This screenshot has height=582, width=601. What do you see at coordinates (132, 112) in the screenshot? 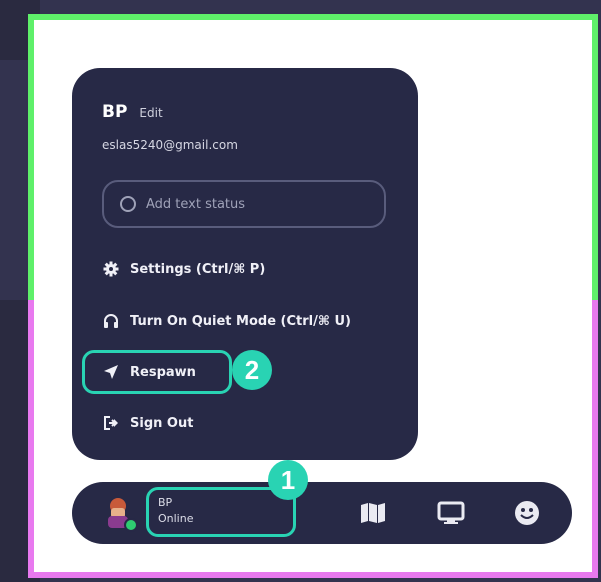
I see `user-row: BP Edit` at bounding box center [132, 112].